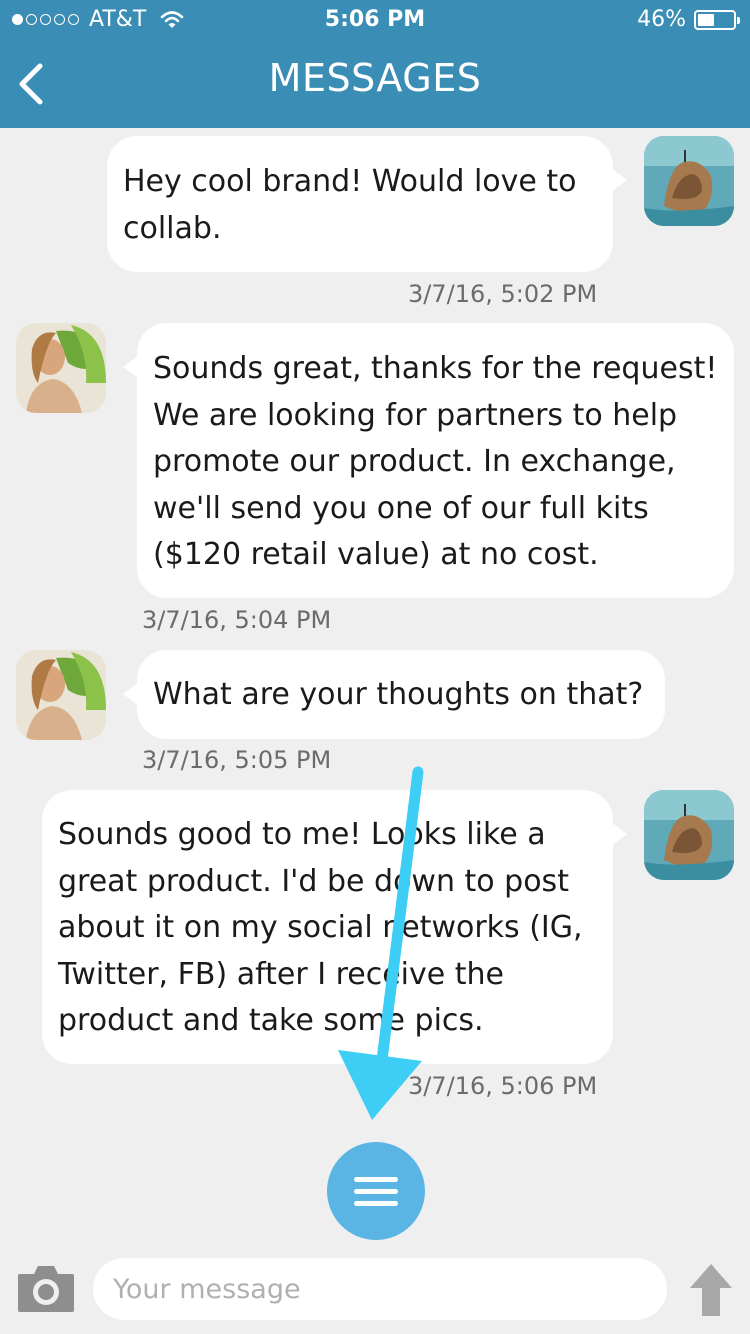  Describe the element at coordinates (688, 19) in the screenshot. I see `status-right: 46%` at that location.